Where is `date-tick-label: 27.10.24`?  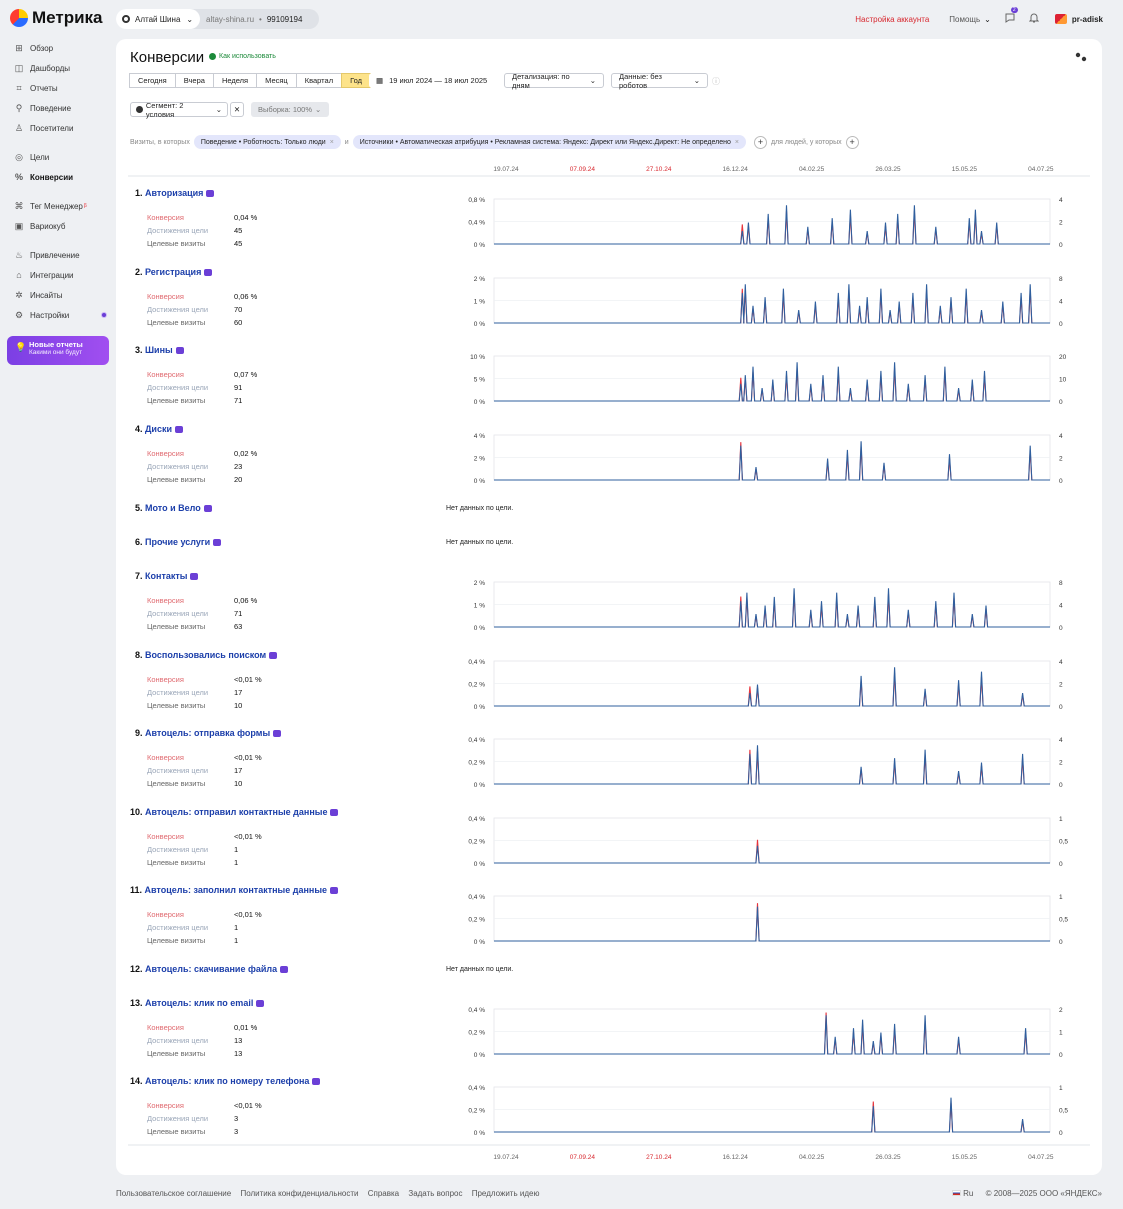
date-tick-label: 27.10.24 is located at coordinates (659, 169).